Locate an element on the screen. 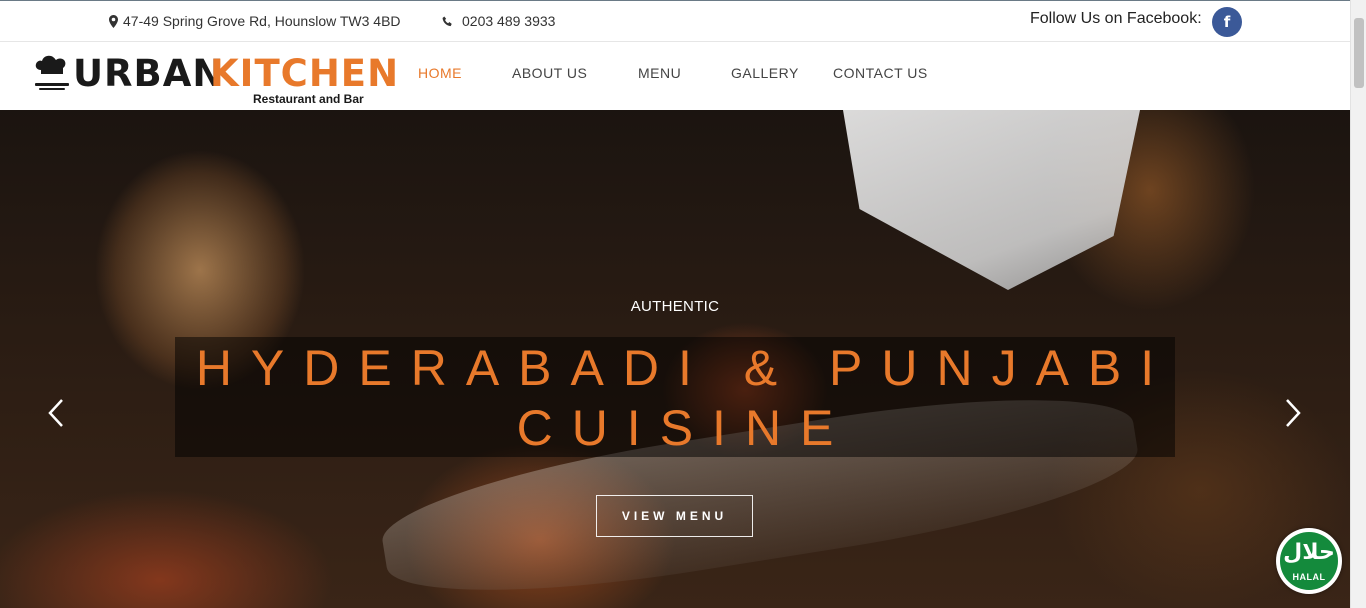  logo-word-urban: URBAN is located at coordinates (149, 73).